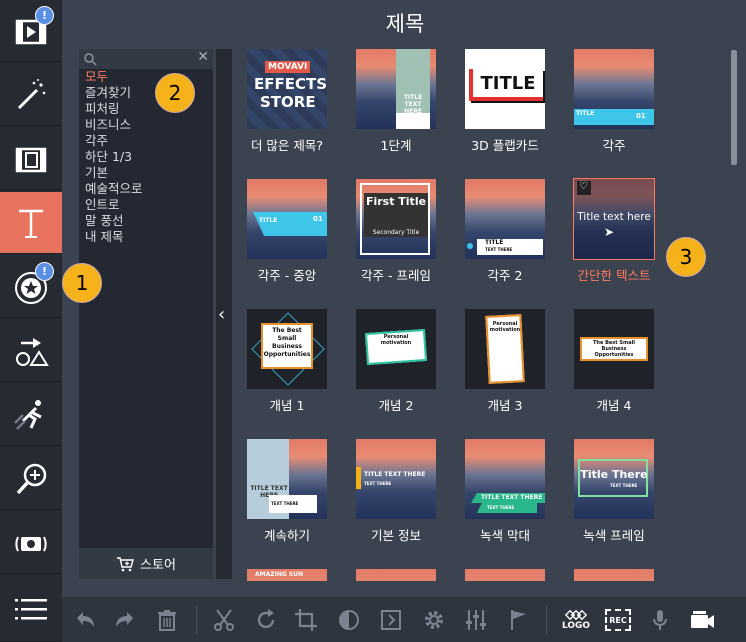 This screenshot has width=746, height=642. What do you see at coordinates (396, 535) in the screenshot?
I see `thumbnail-label: 기본 정보` at bounding box center [396, 535].